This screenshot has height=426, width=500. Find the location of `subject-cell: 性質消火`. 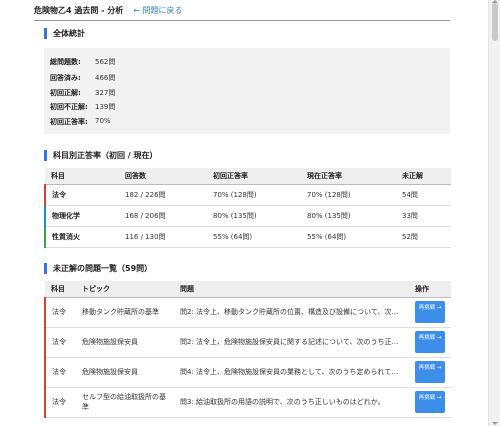

subject-cell: 性質消火 is located at coordinates (81, 237).